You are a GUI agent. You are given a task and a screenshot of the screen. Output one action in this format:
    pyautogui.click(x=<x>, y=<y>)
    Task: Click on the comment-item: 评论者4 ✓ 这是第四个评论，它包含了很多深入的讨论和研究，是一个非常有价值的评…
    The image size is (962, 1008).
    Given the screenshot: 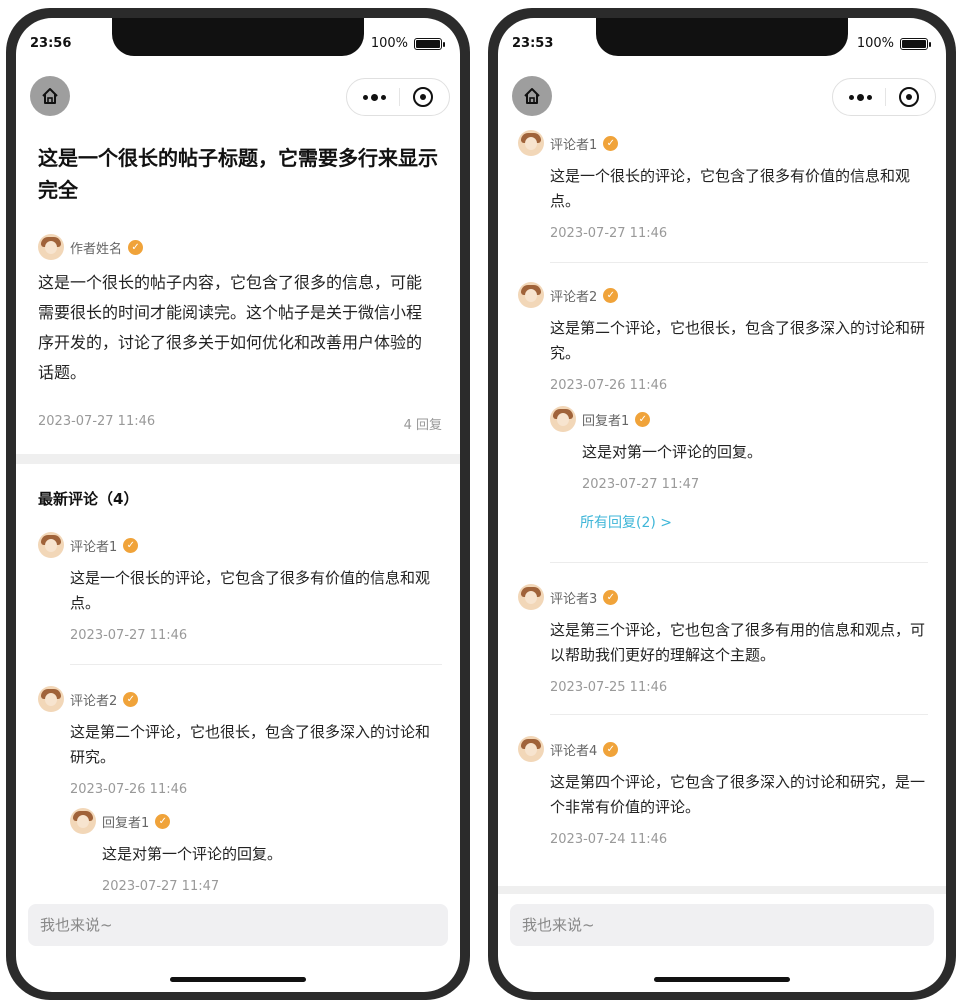 What is the action you would take?
    pyautogui.click(x=722, y=791)
    